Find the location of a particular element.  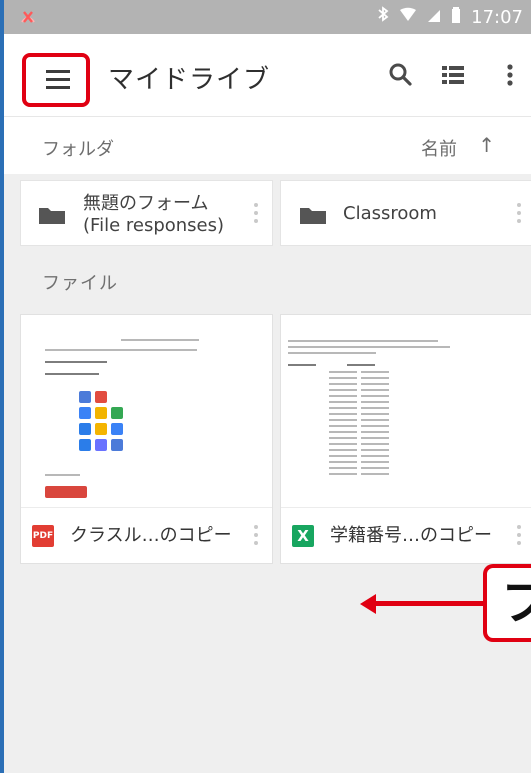

folders-label: フォルダ is located at coordinates (78, 149).